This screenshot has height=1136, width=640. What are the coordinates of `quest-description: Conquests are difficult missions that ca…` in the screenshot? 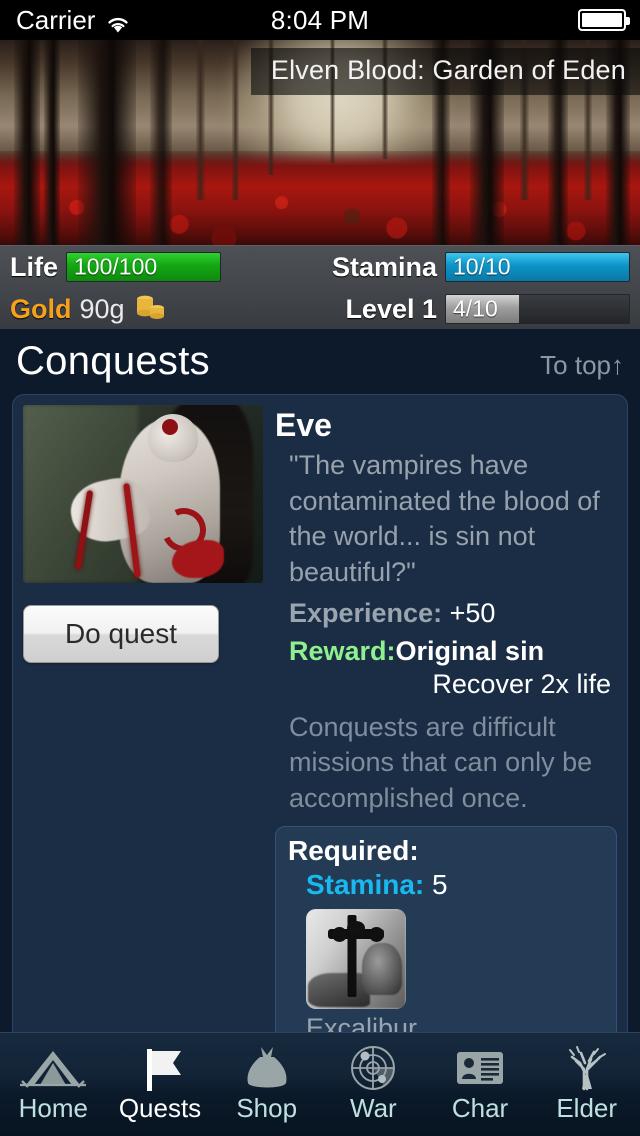 It's located at (441, 762).